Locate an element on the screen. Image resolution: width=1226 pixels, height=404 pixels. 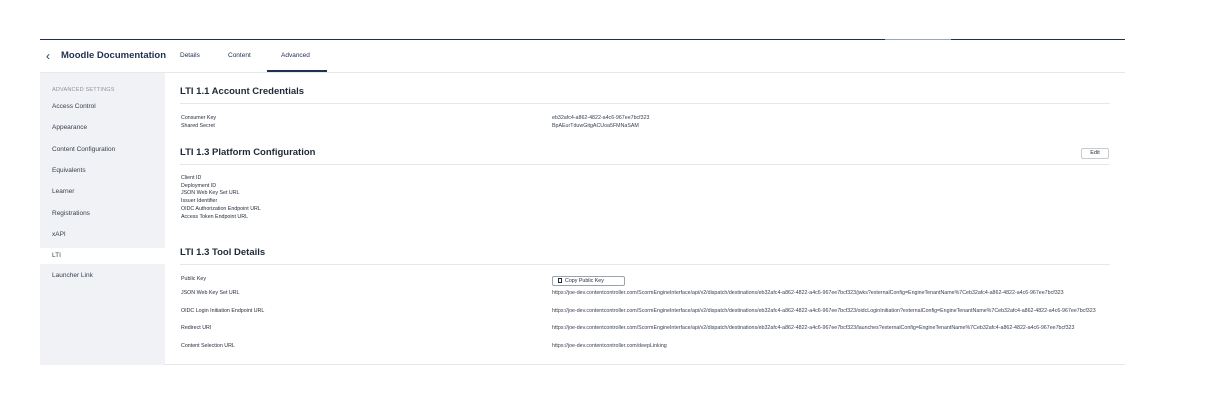
lti13-platform-title: LTI 1.3 Platform Configuration is located at coordinates (248, 152).